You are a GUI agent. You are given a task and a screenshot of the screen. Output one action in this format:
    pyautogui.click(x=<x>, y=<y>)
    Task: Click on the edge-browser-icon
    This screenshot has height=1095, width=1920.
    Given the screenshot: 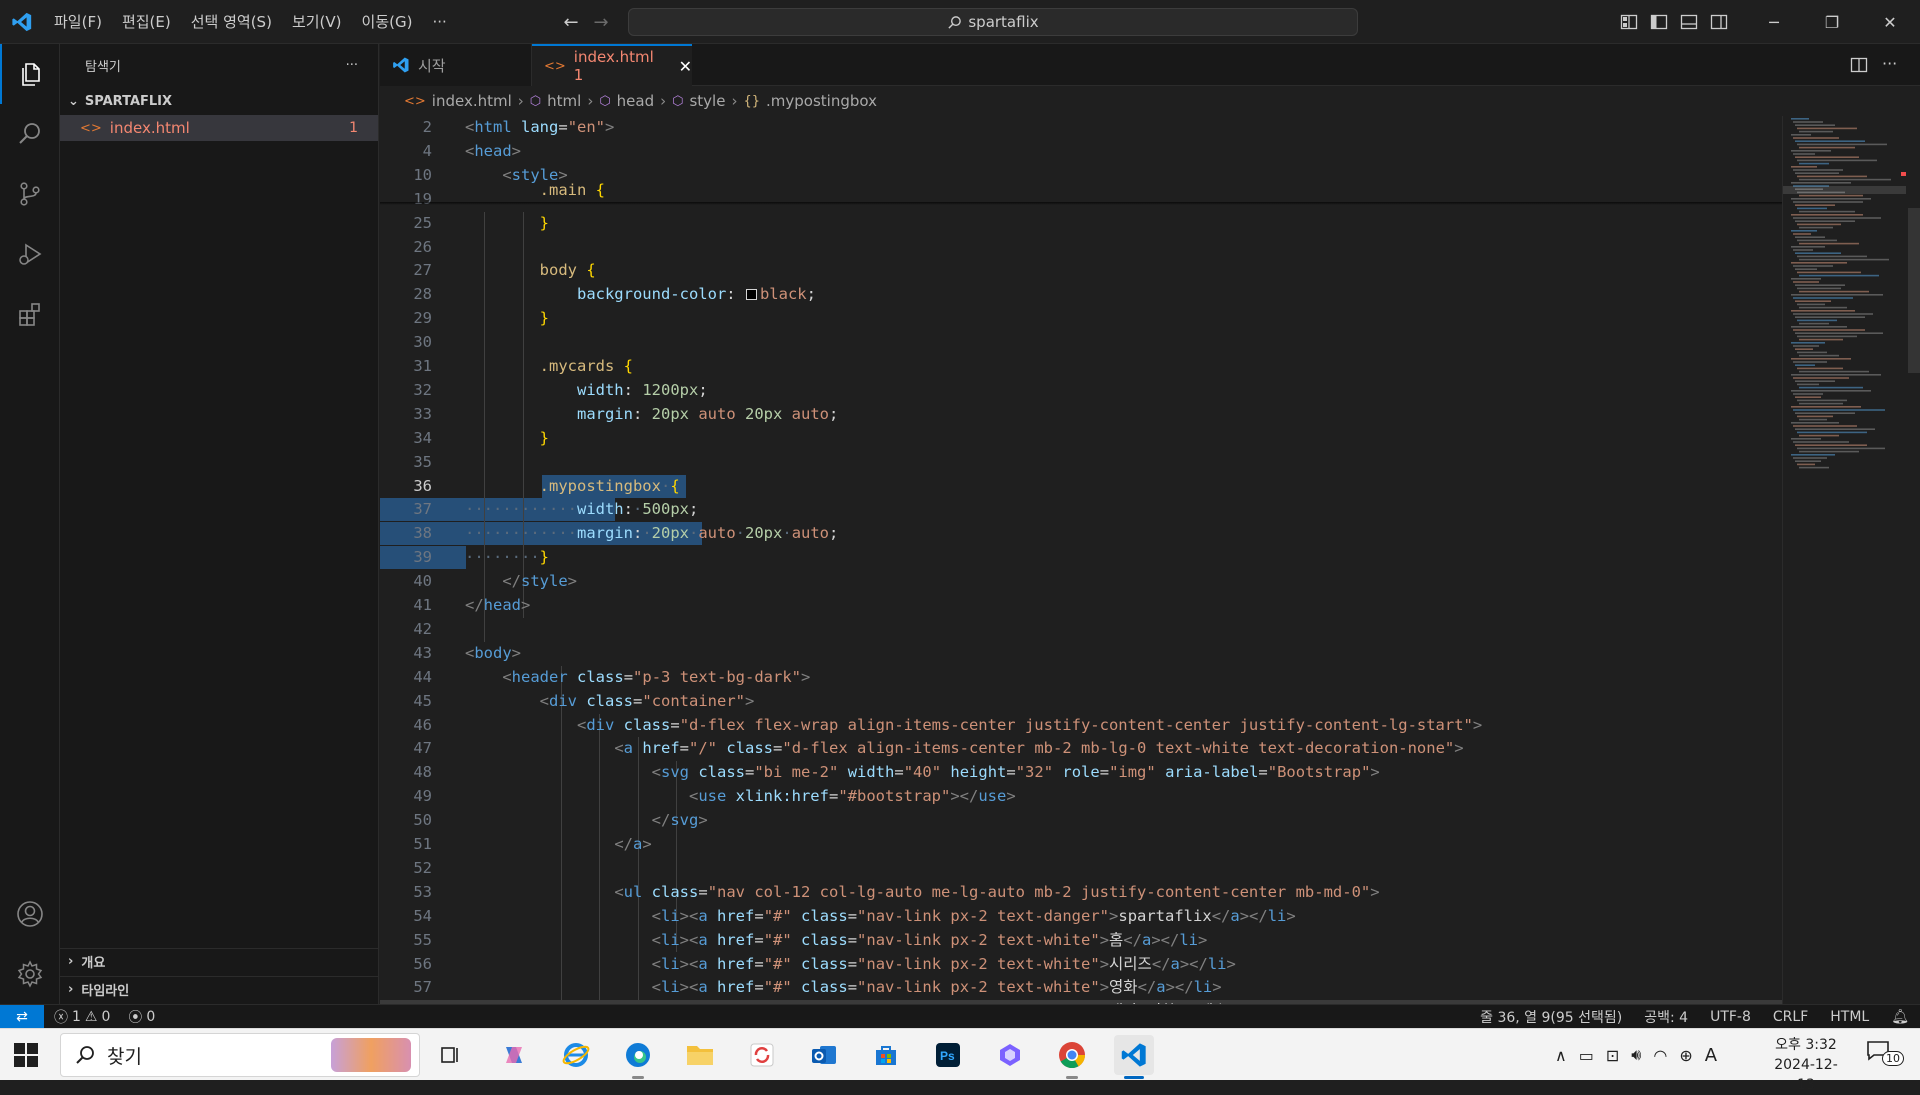 What is the action you would take?
    pyautogui.click(x=638, y=1057)
    